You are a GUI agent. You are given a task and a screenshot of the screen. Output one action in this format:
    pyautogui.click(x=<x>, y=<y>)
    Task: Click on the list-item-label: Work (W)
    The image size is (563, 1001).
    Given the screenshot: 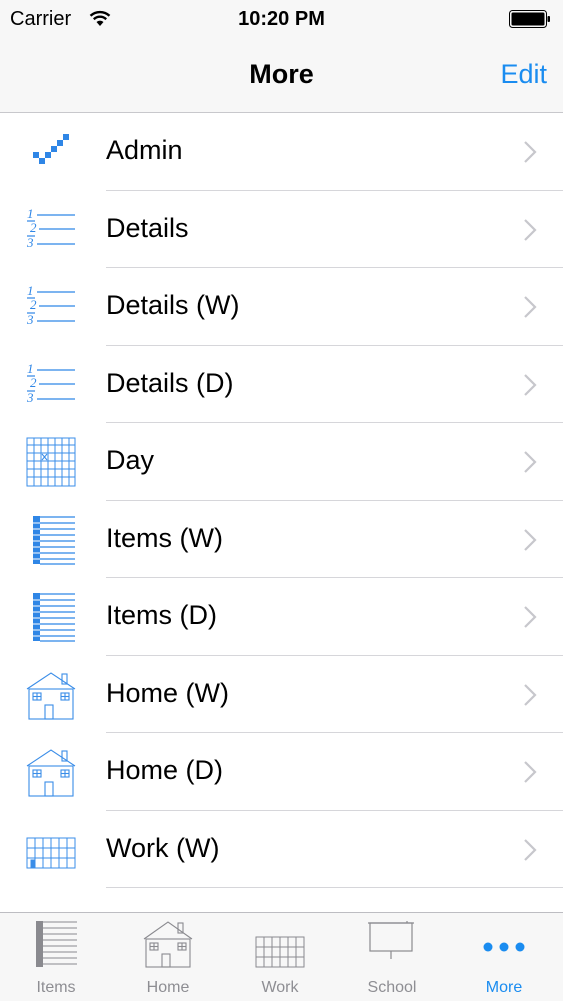 What is the action you would take?
    pyautogui.click(x=163, y=847)
    